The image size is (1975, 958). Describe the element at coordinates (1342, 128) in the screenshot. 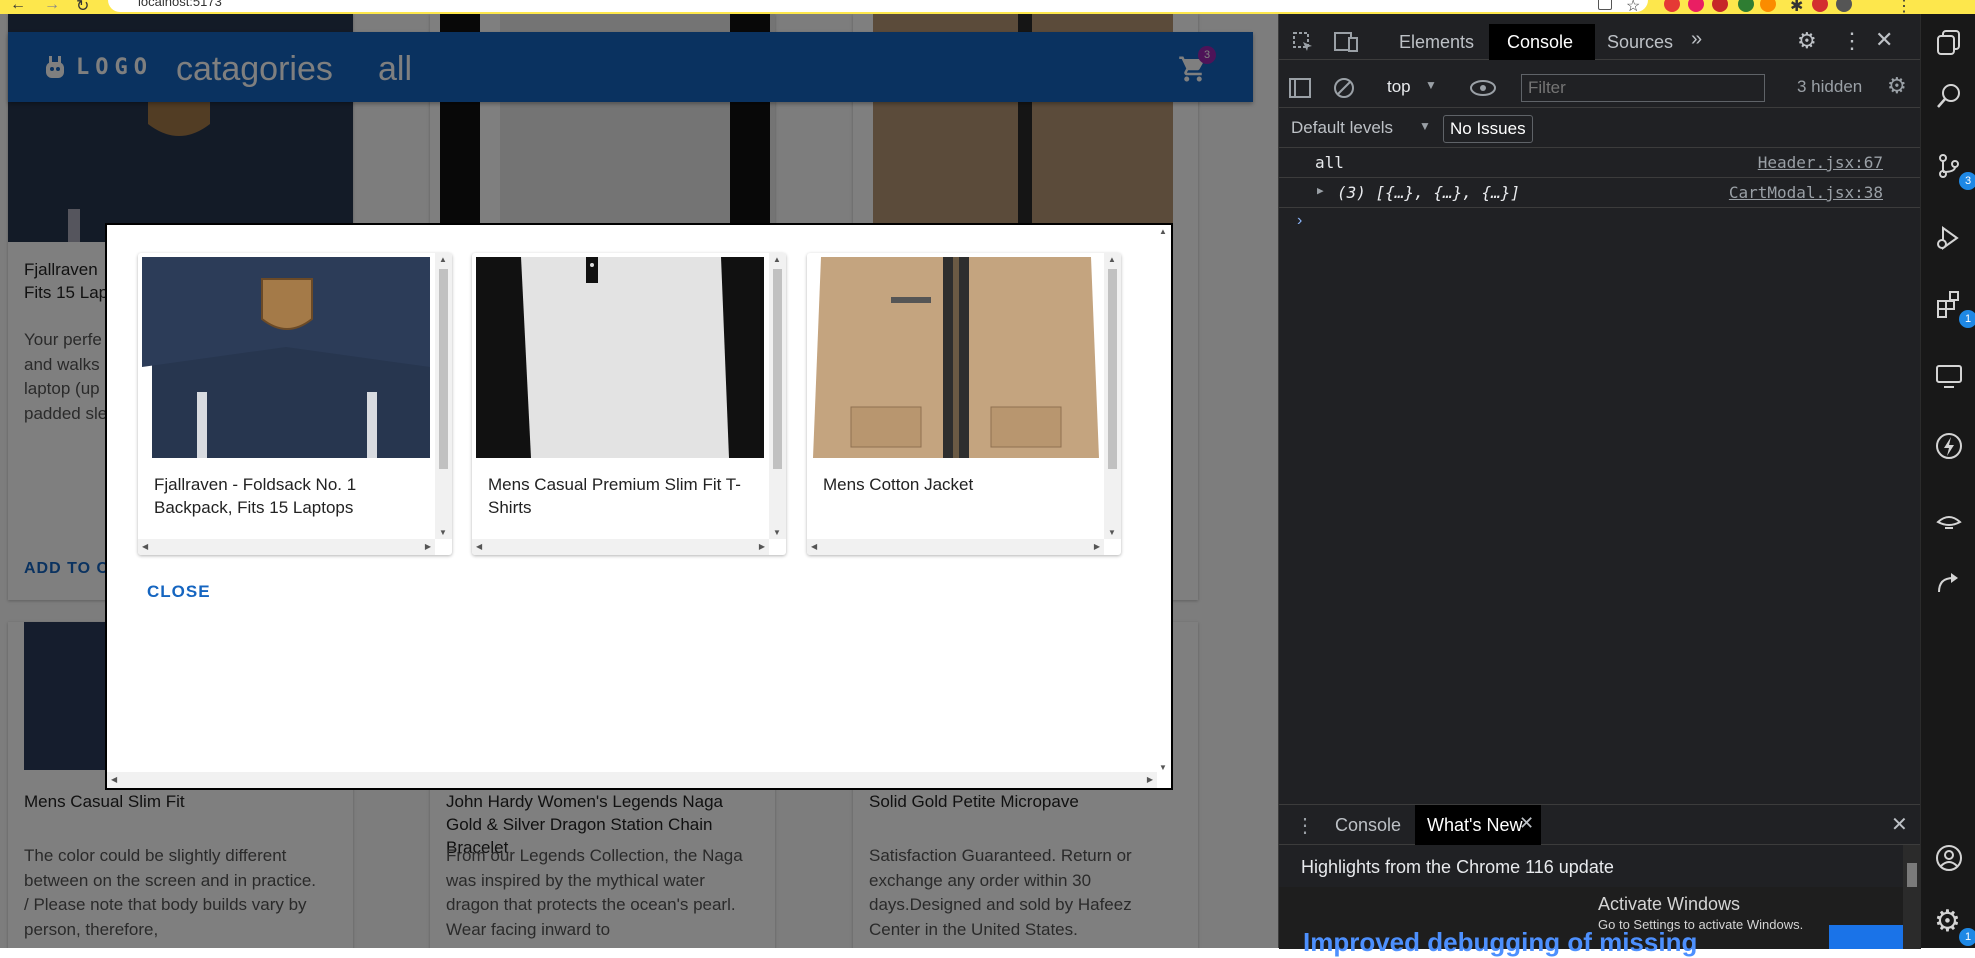

I see `log-levels-dropdown: Default levels` at that location.